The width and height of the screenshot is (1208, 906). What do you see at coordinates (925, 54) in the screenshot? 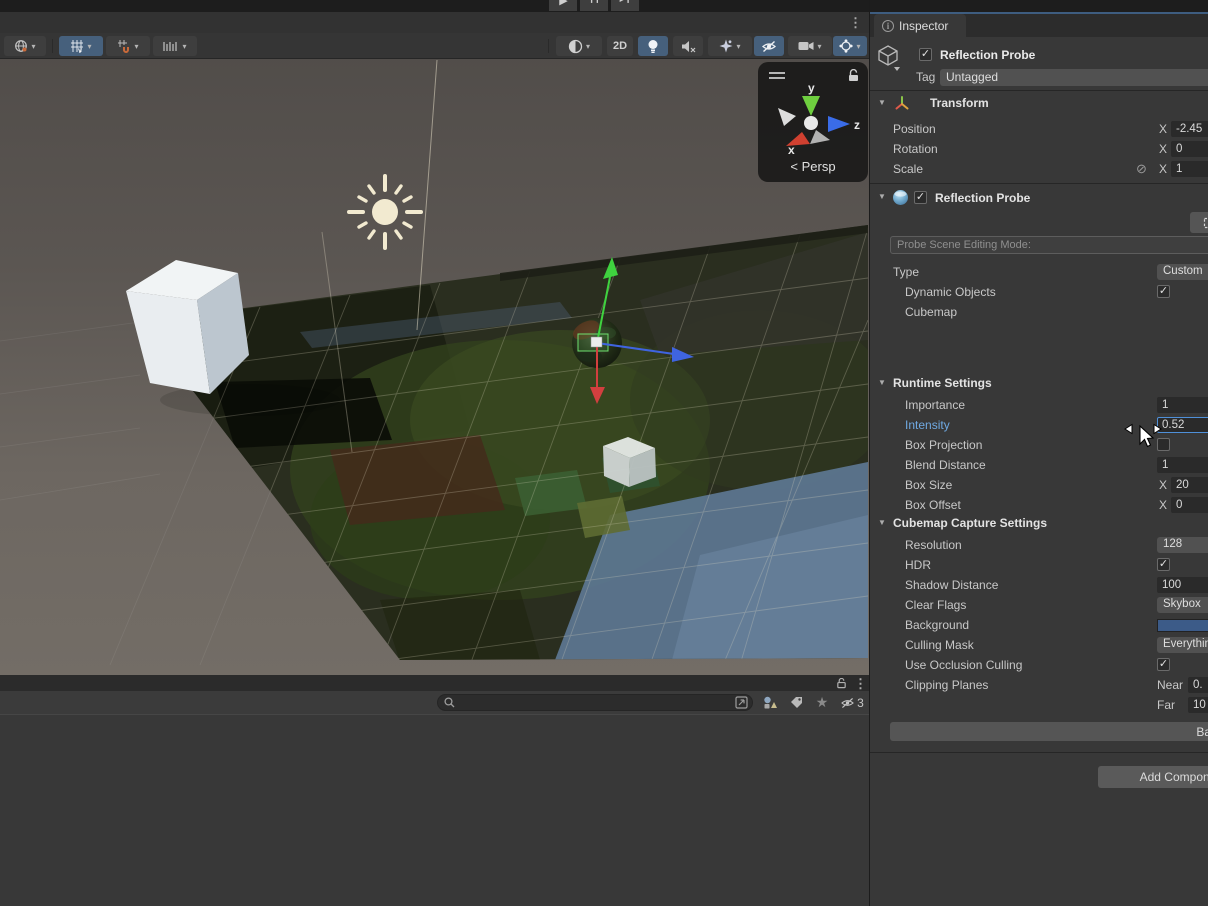
I see `gameobject-active-checkbox: ✓` at bounding box center [925, 54].